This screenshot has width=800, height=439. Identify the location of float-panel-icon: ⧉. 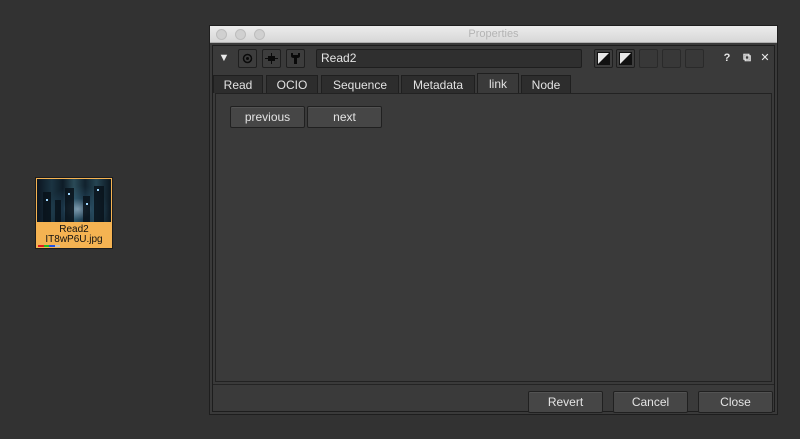
(747, 58).